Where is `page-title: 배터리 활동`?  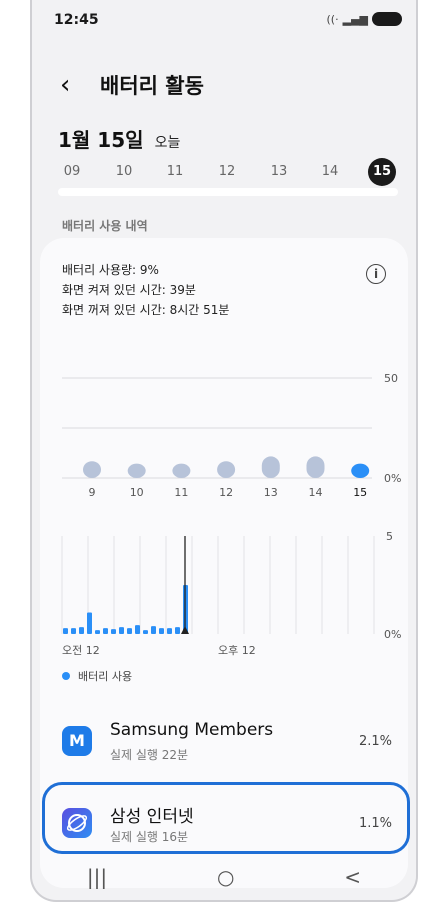 page-title: 배터리 활동 is located at coordinates (152, 86).